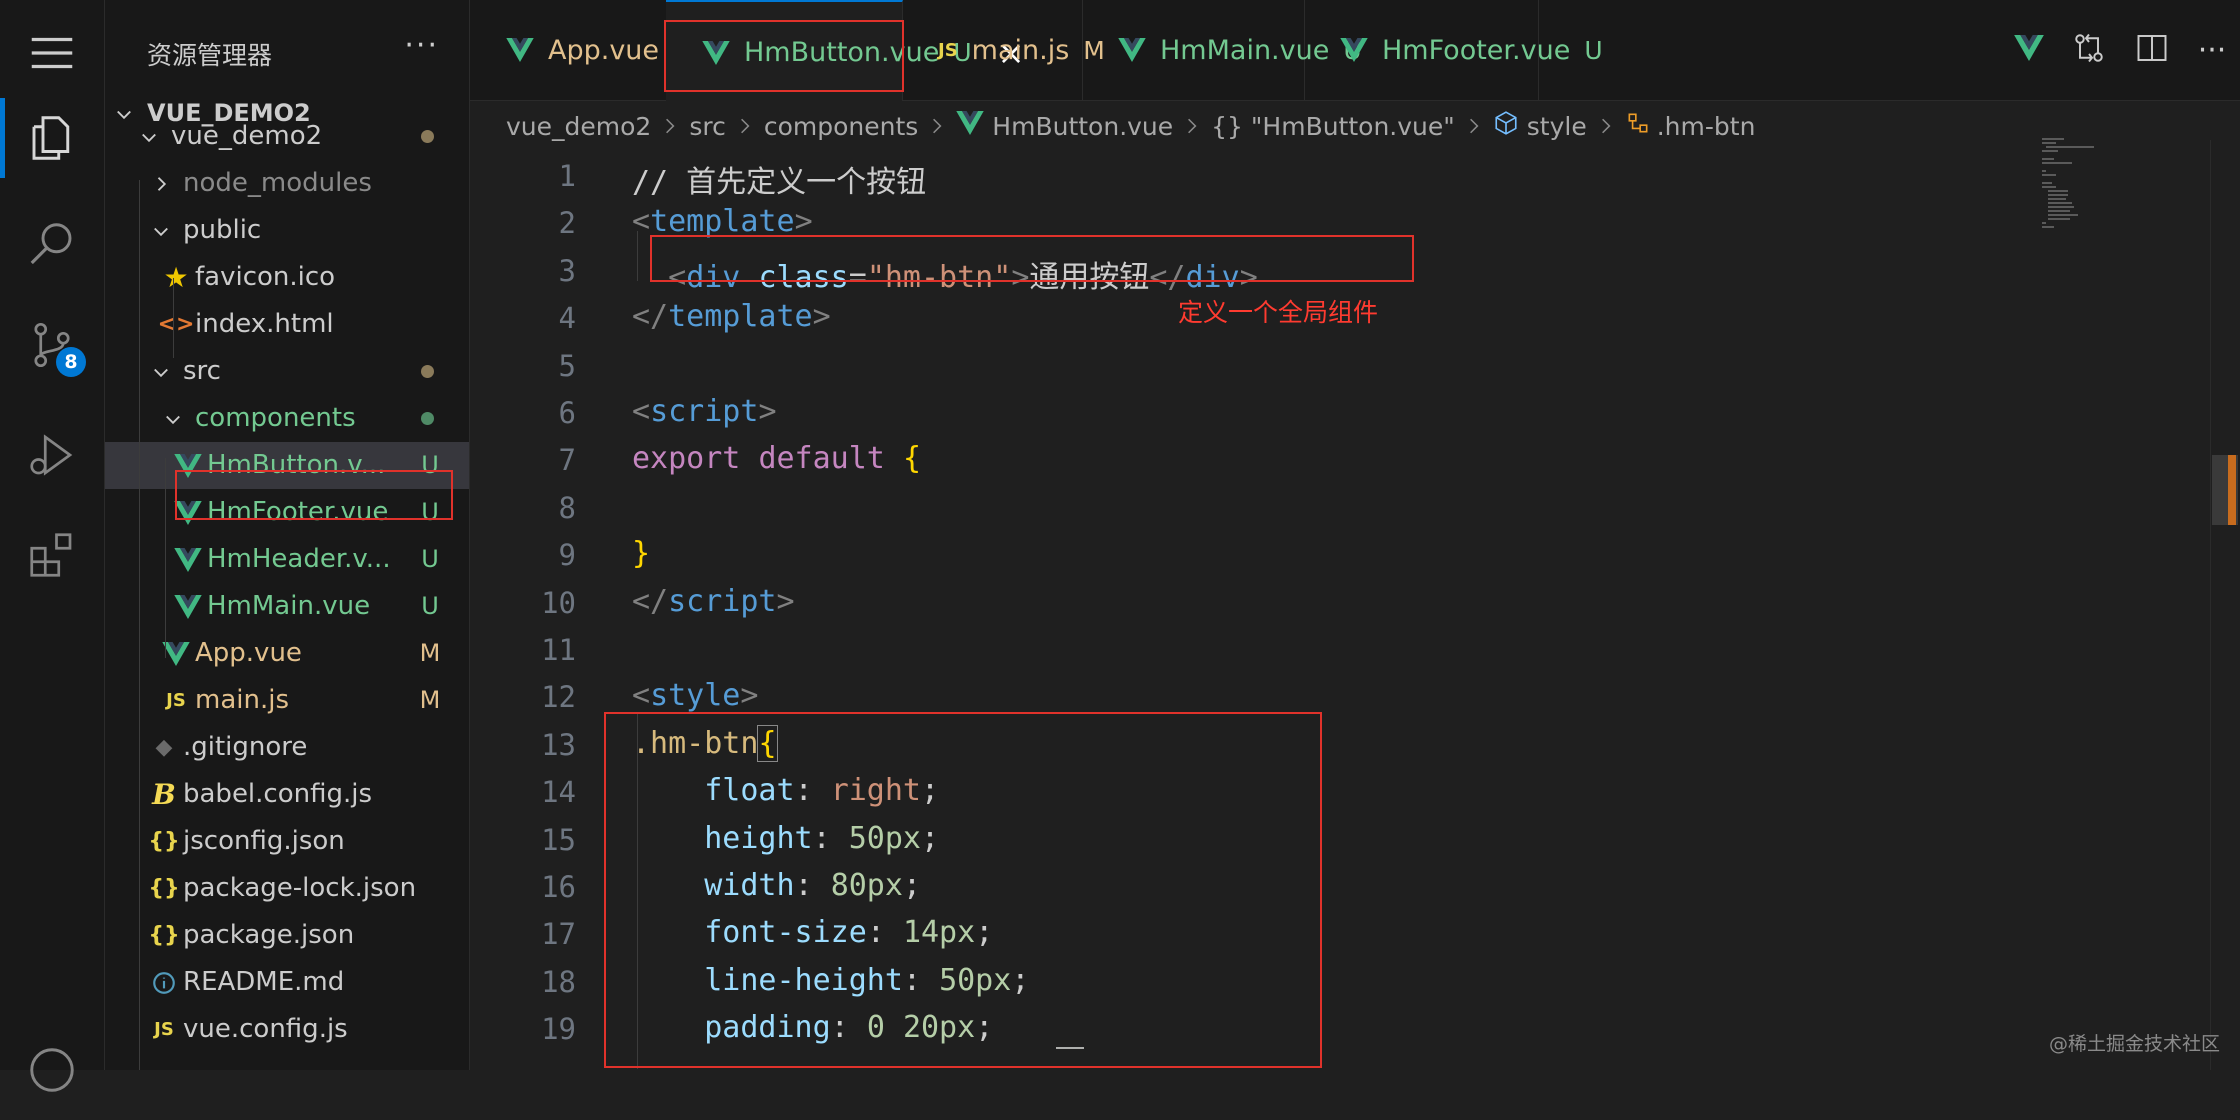 The height and width of the screenshot is (1120, 2240). What do you see at coordinates (567, 460) in the screenshot?
I see `line-number: 7` at bounding box center [567, 460].